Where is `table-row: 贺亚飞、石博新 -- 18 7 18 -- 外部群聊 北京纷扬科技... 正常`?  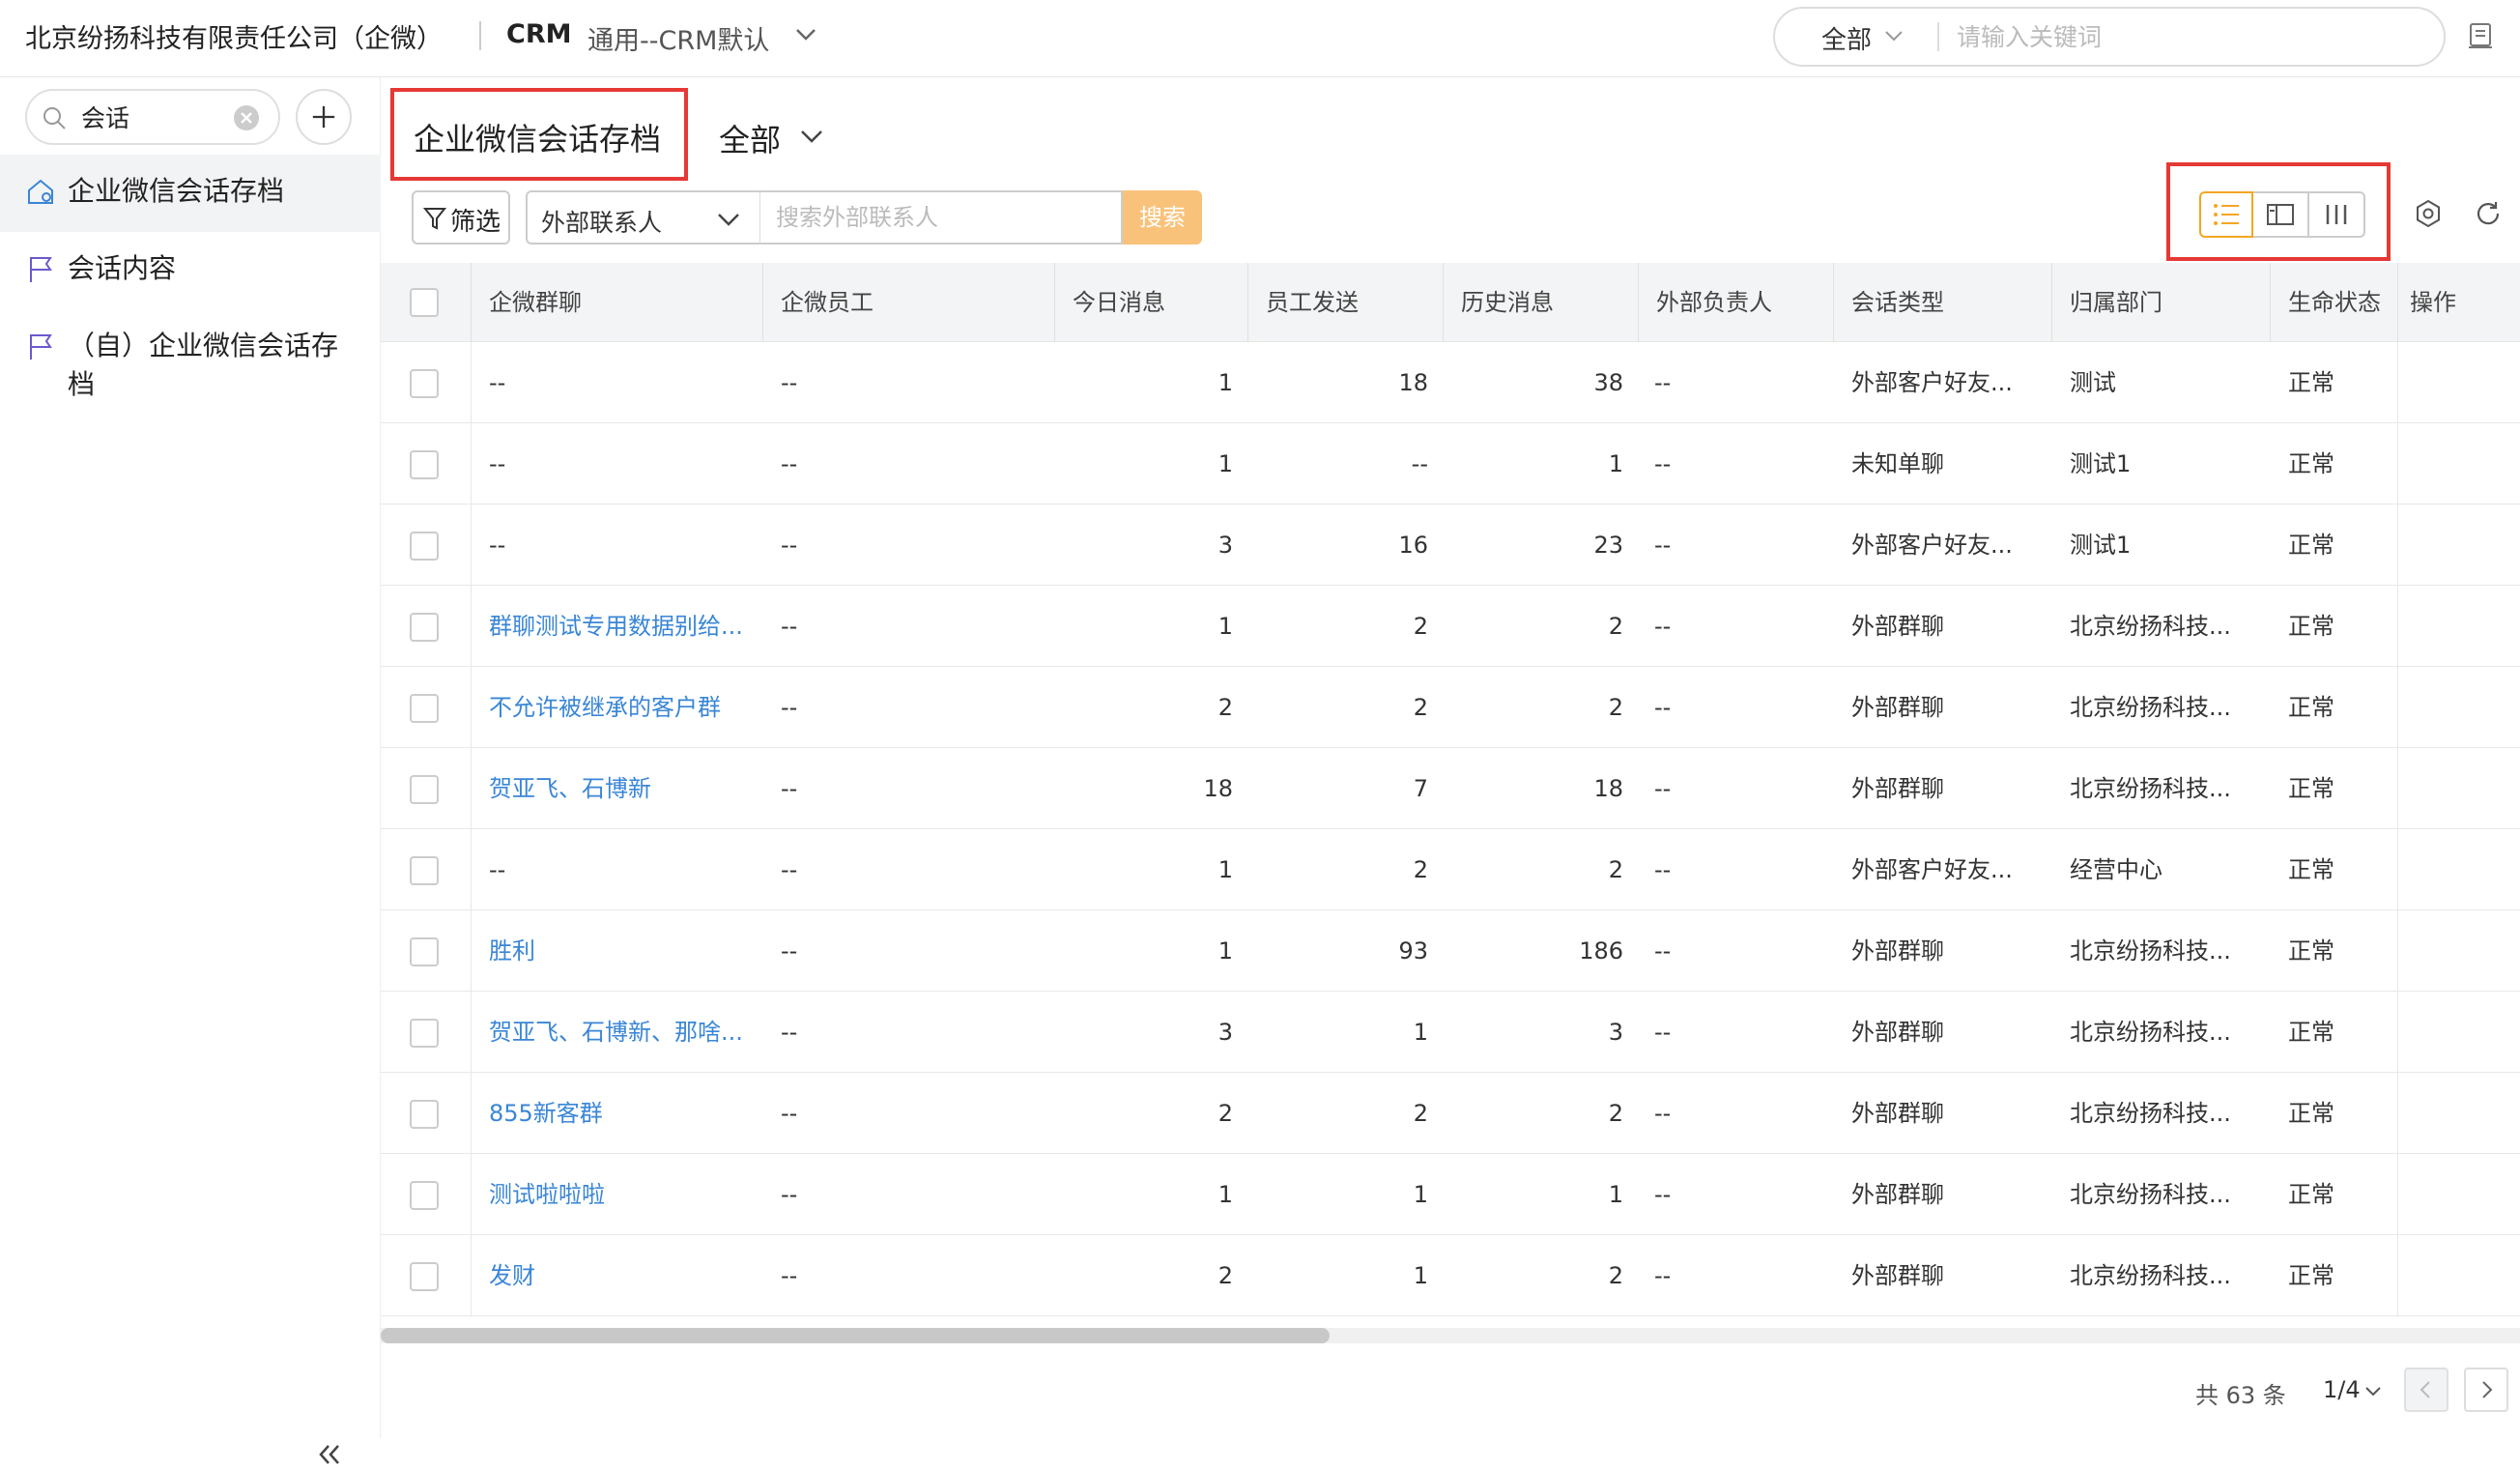
table-row: 贺亚飞、石博新 -- 18 7 18 -- 外部群聊 北京纷扬科技... 正常 is located at coordinates (1450, 788).